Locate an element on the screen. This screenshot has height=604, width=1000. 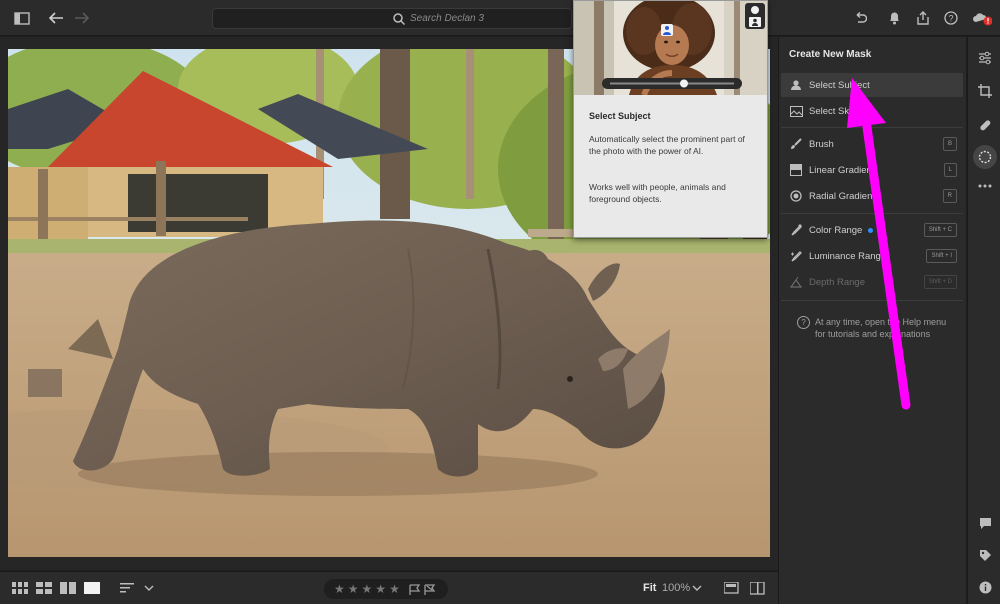
undo-icon is located at coordinates (860, 18).